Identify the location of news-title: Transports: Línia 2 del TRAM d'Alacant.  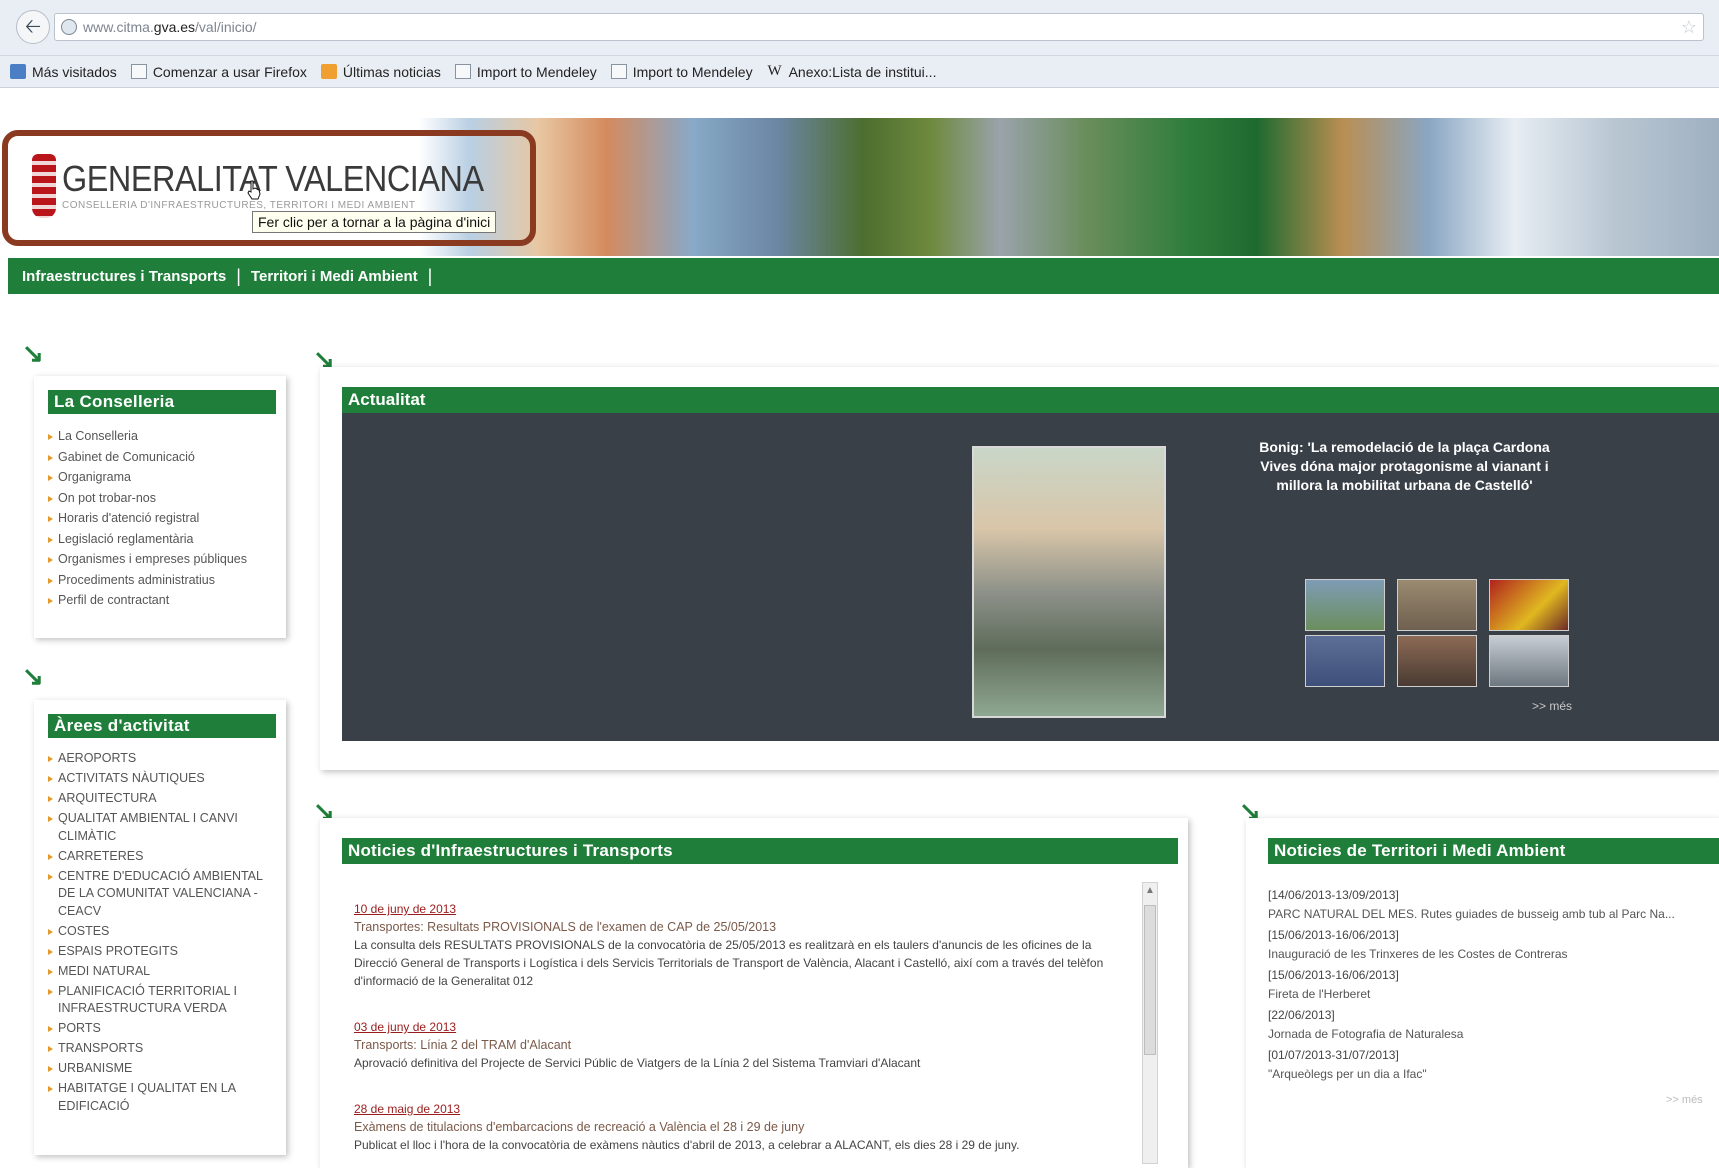
(739, 1045).